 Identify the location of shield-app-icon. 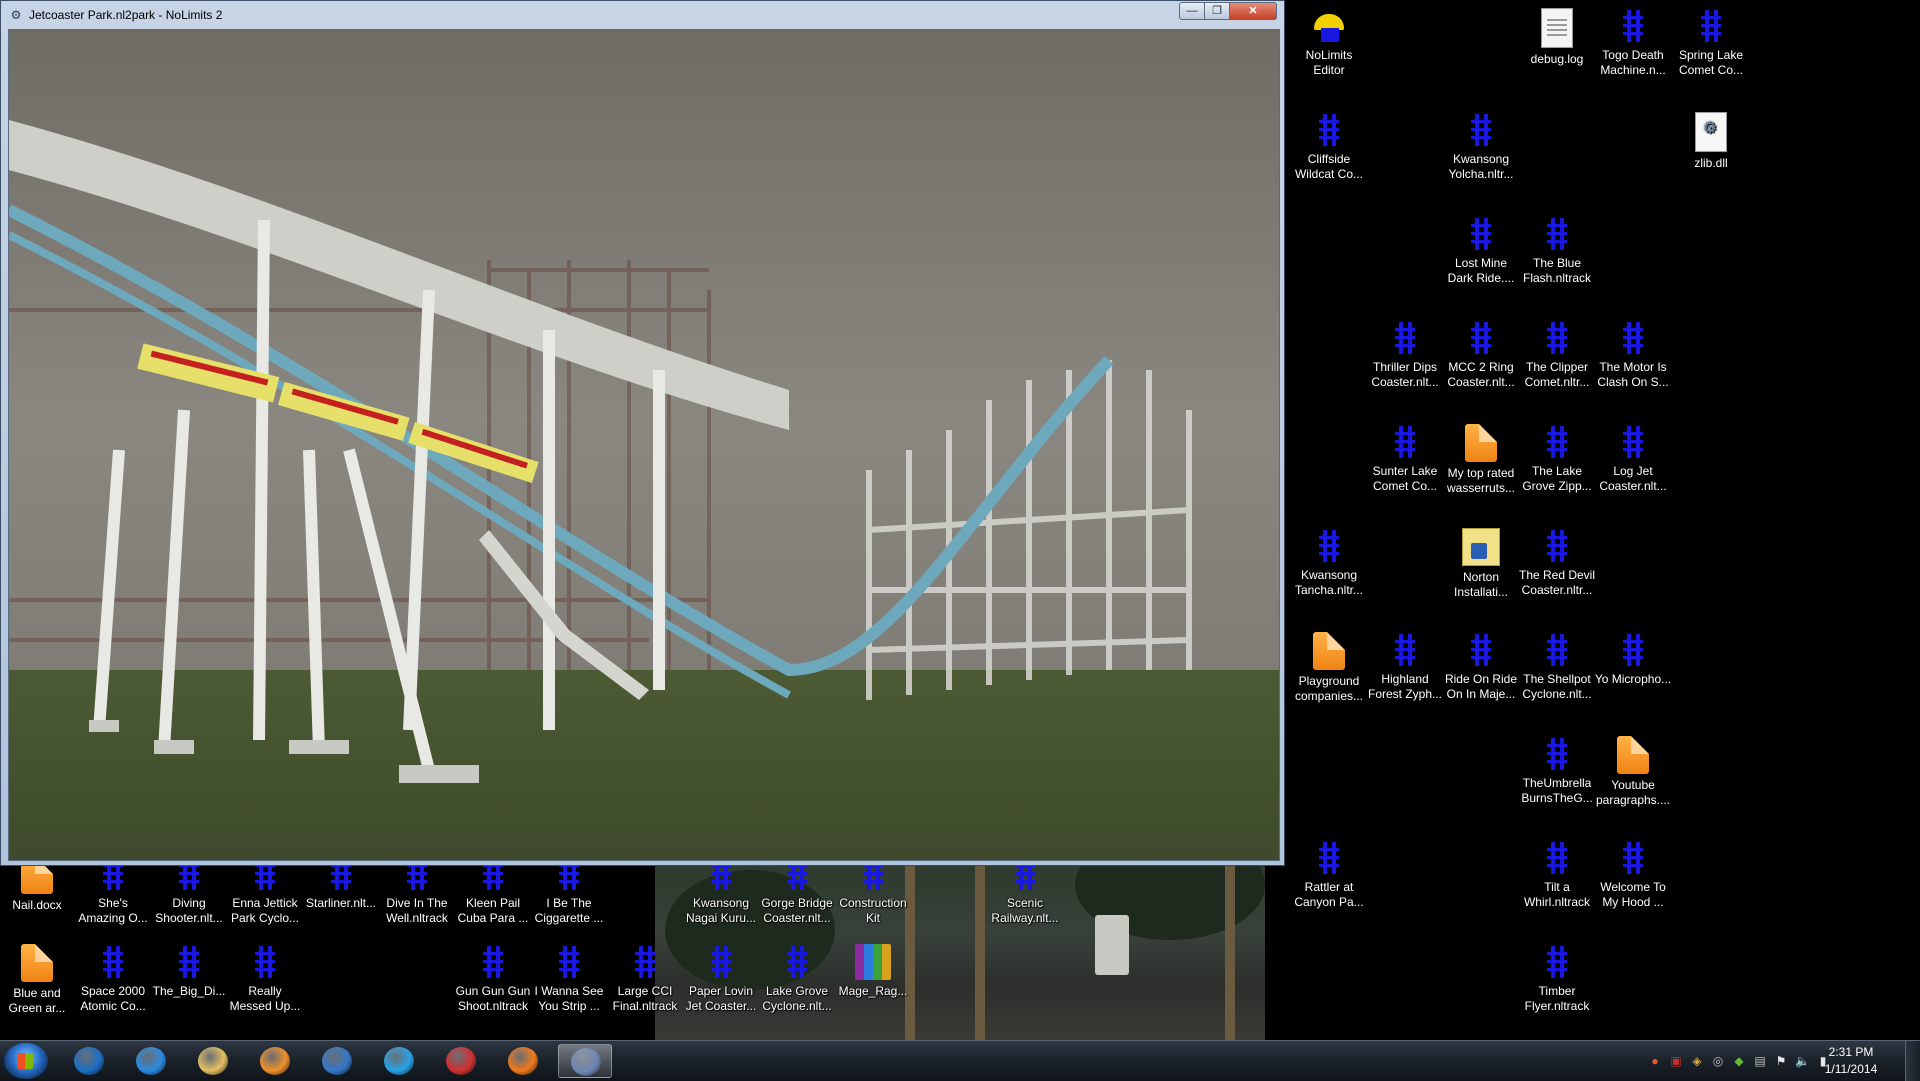
(461, 1061).